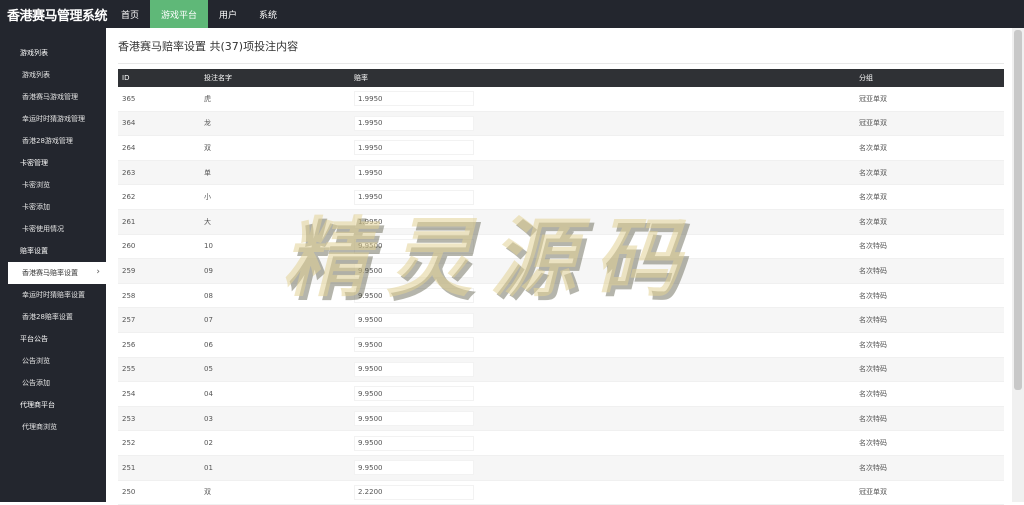  What do you see at coordinates (130, 14) in the screenshot?
I see `nav-home: 首页` at bounding box center [130, 14].